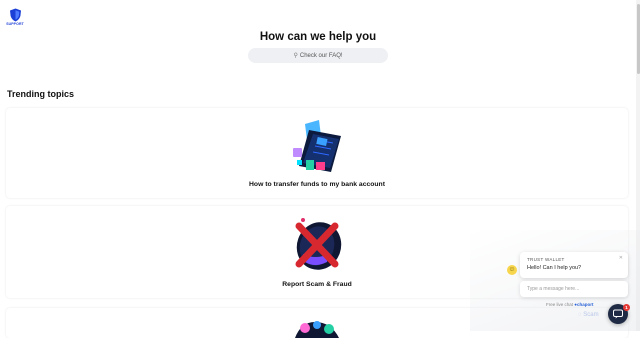  Describe the element at coordinates (317, 146) in the screenshot. I see `card-transfer-illustration` at that location.